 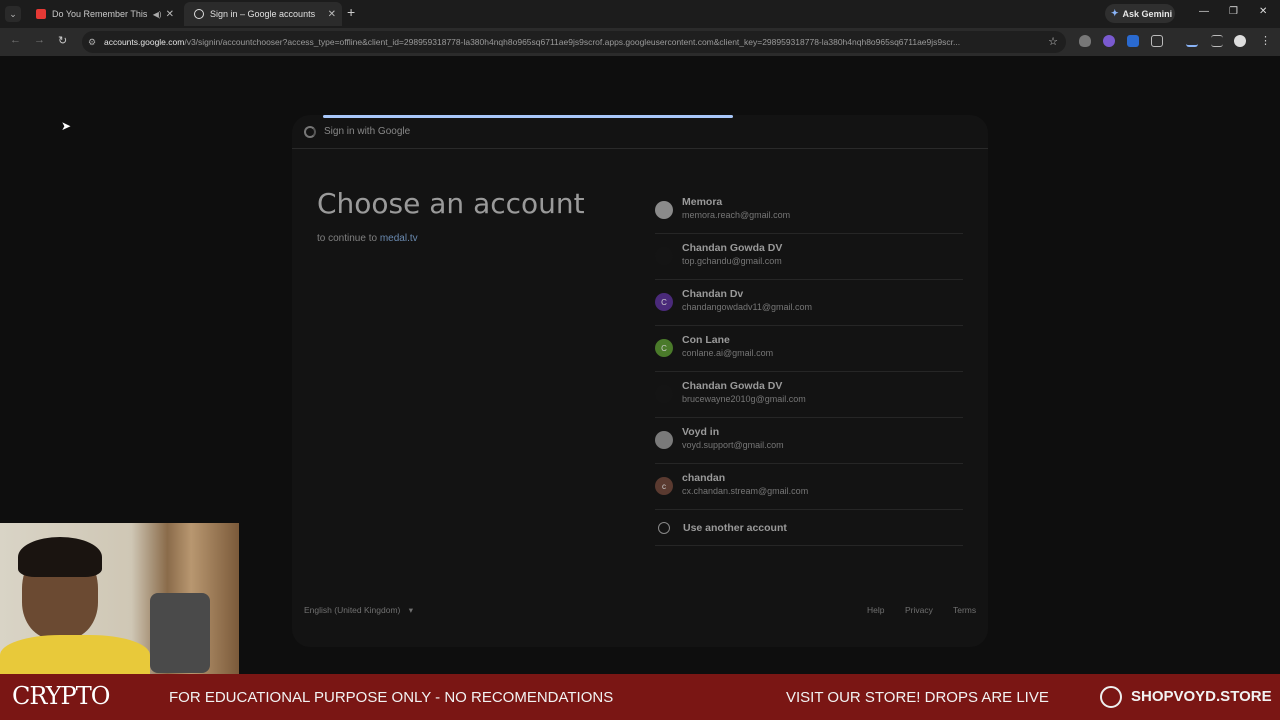 I want to click on gemini-sparkle-icon: ✦, so click(x=1115, y=13).